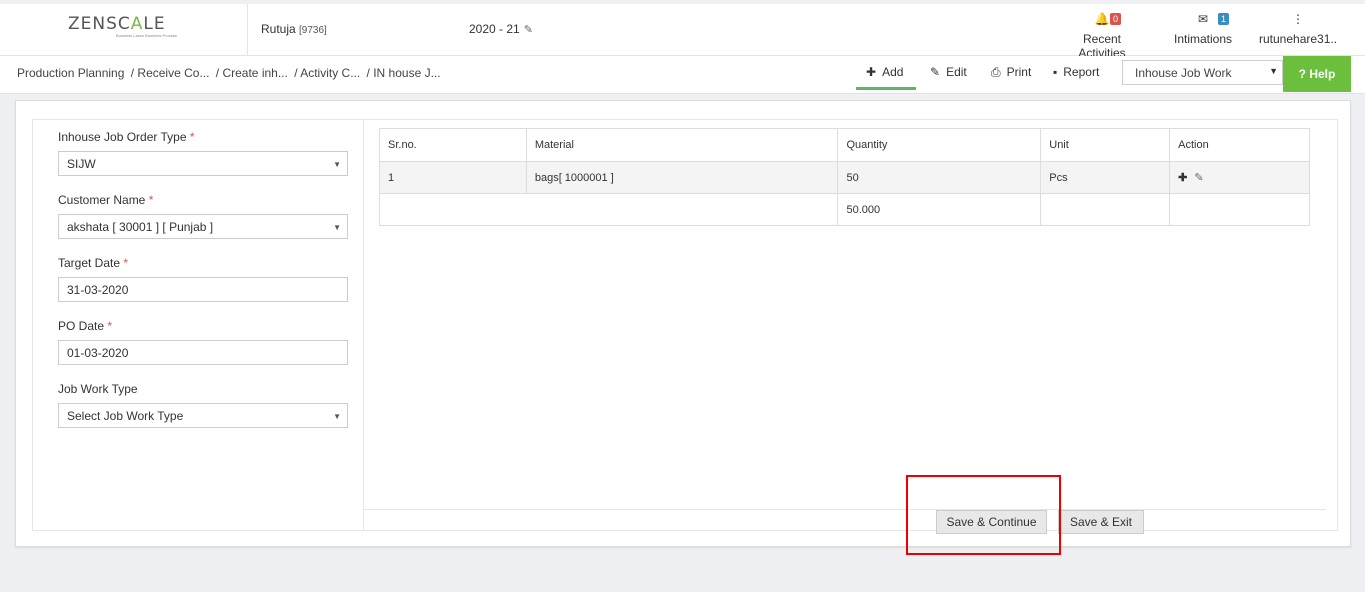 Image resolution: width=1365 pixels, height=592 pixels. Describe the element at coordinates (72, 73) in the screenshot. I see `breadcrumb-item: Production Planning` at that location.